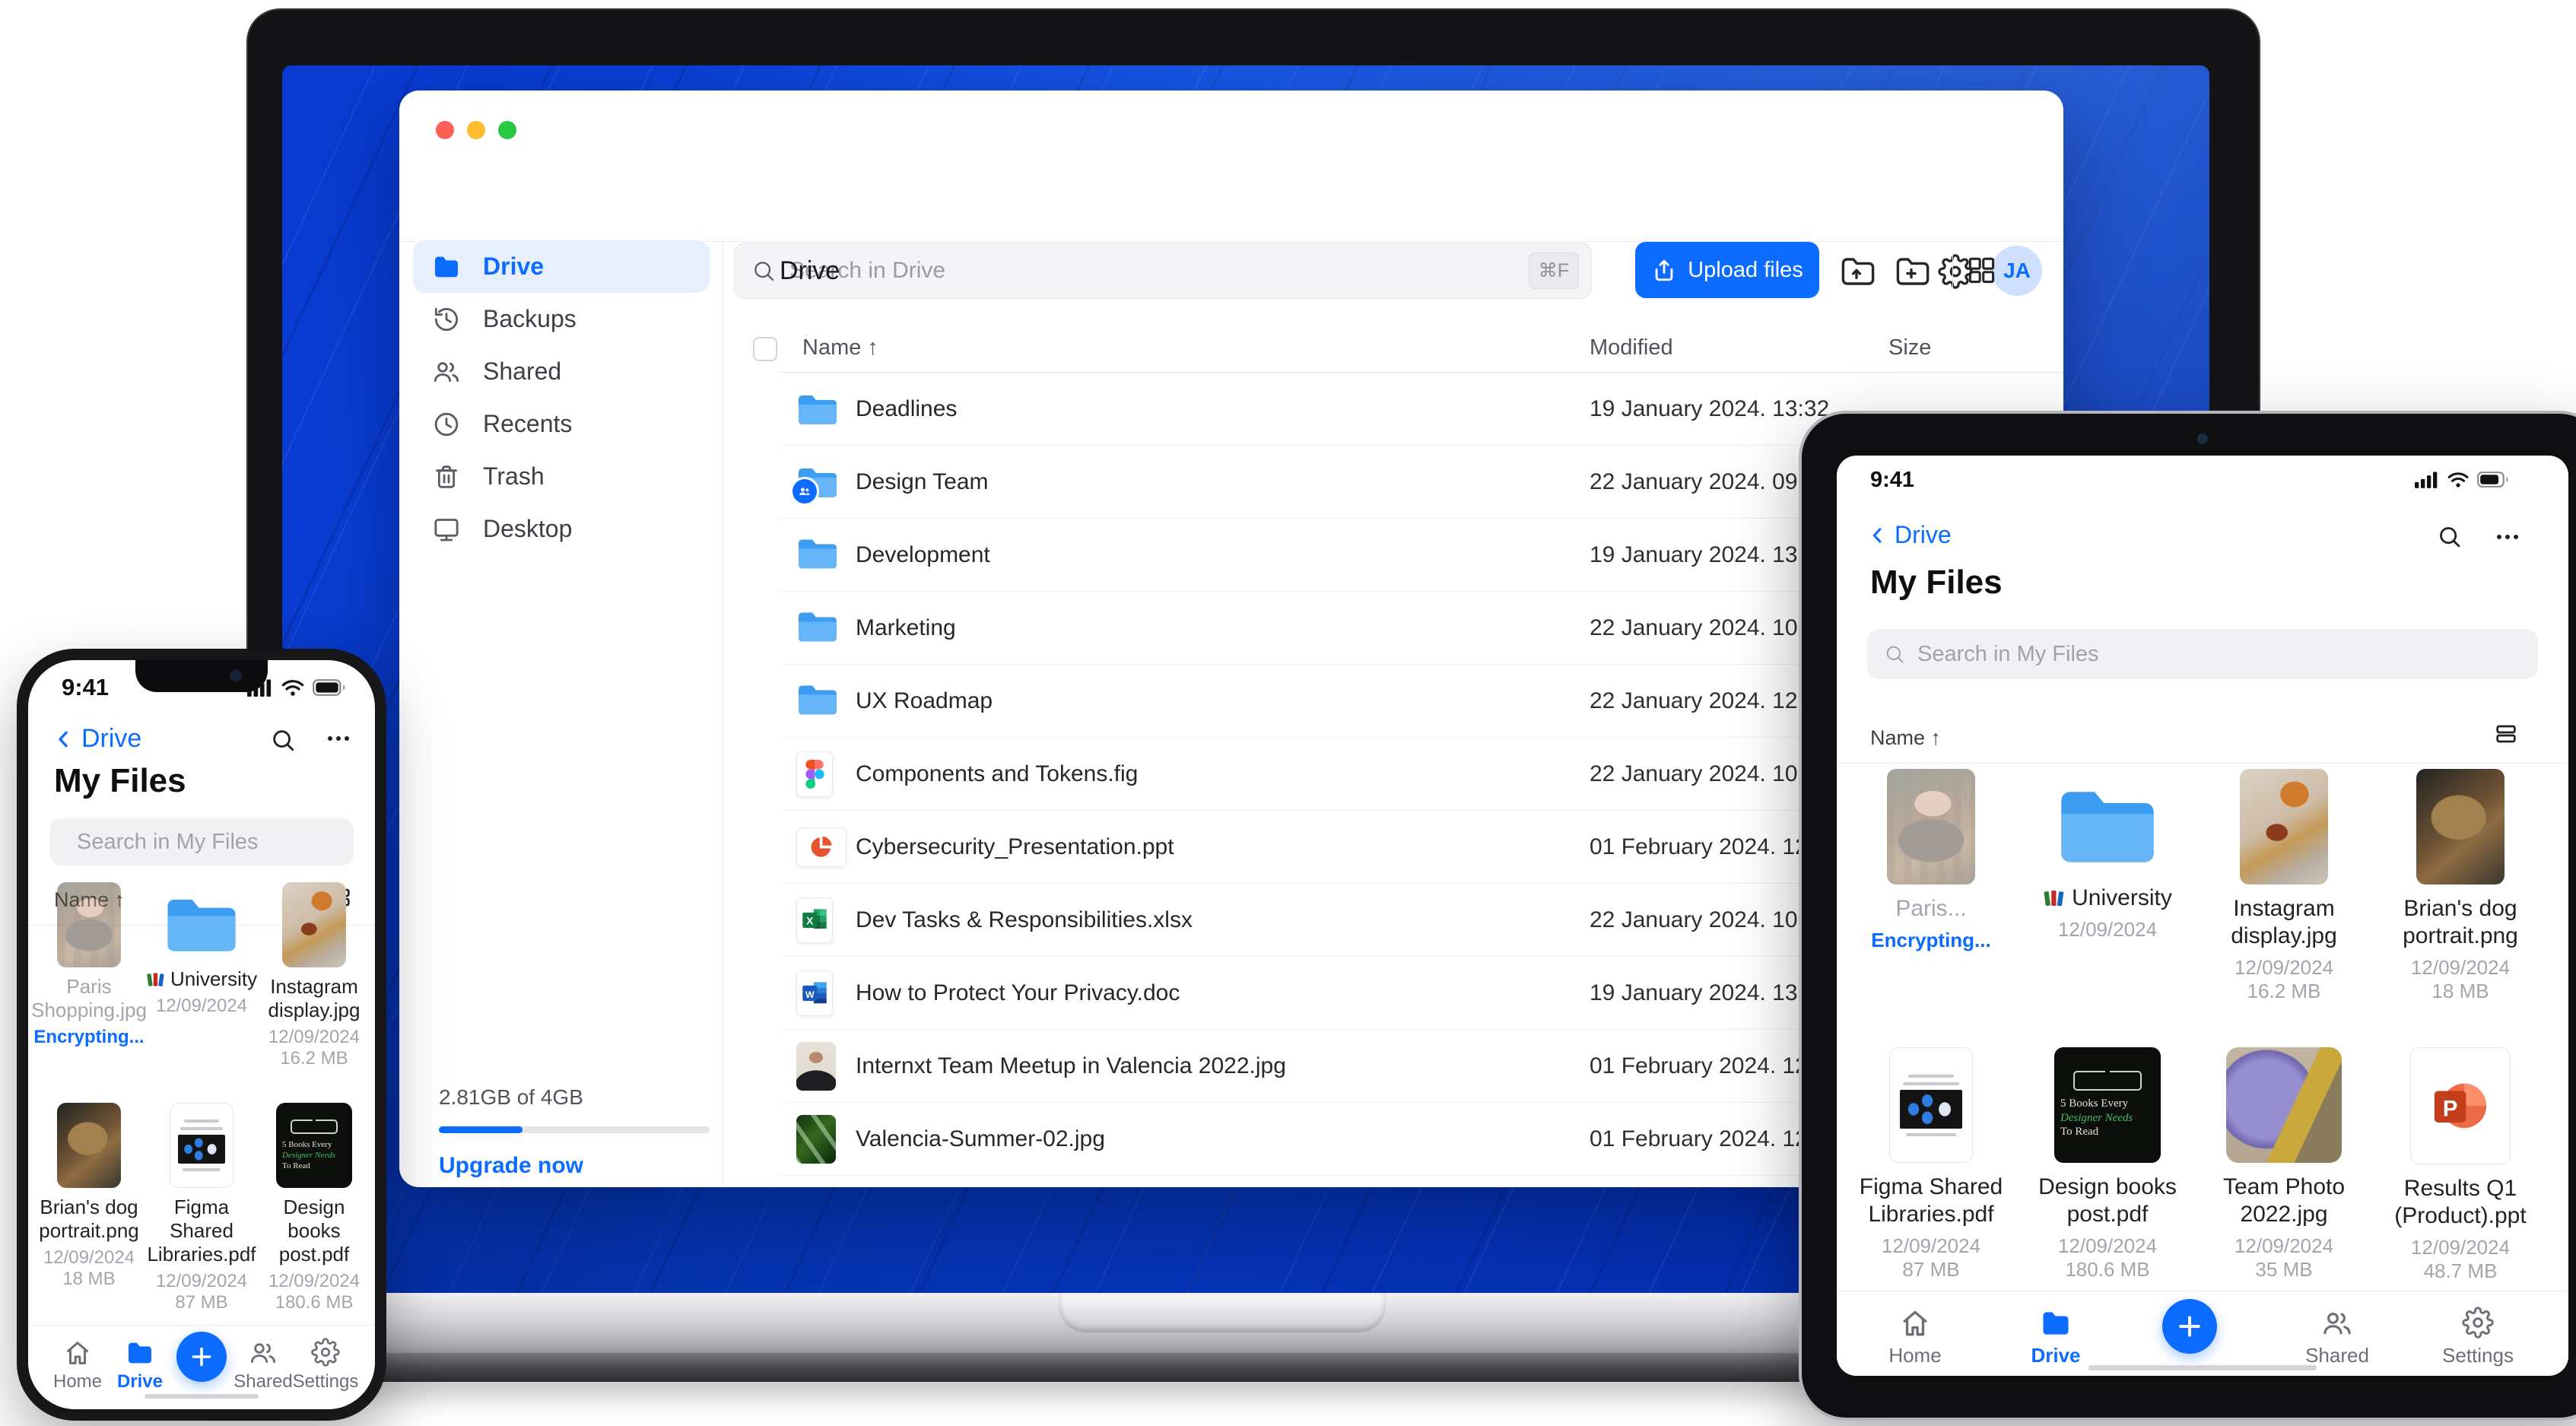 The height and width of the screenshot is (1426, 2576). I want to click on sort-by-name: Name ↑, so click(1905, 738).